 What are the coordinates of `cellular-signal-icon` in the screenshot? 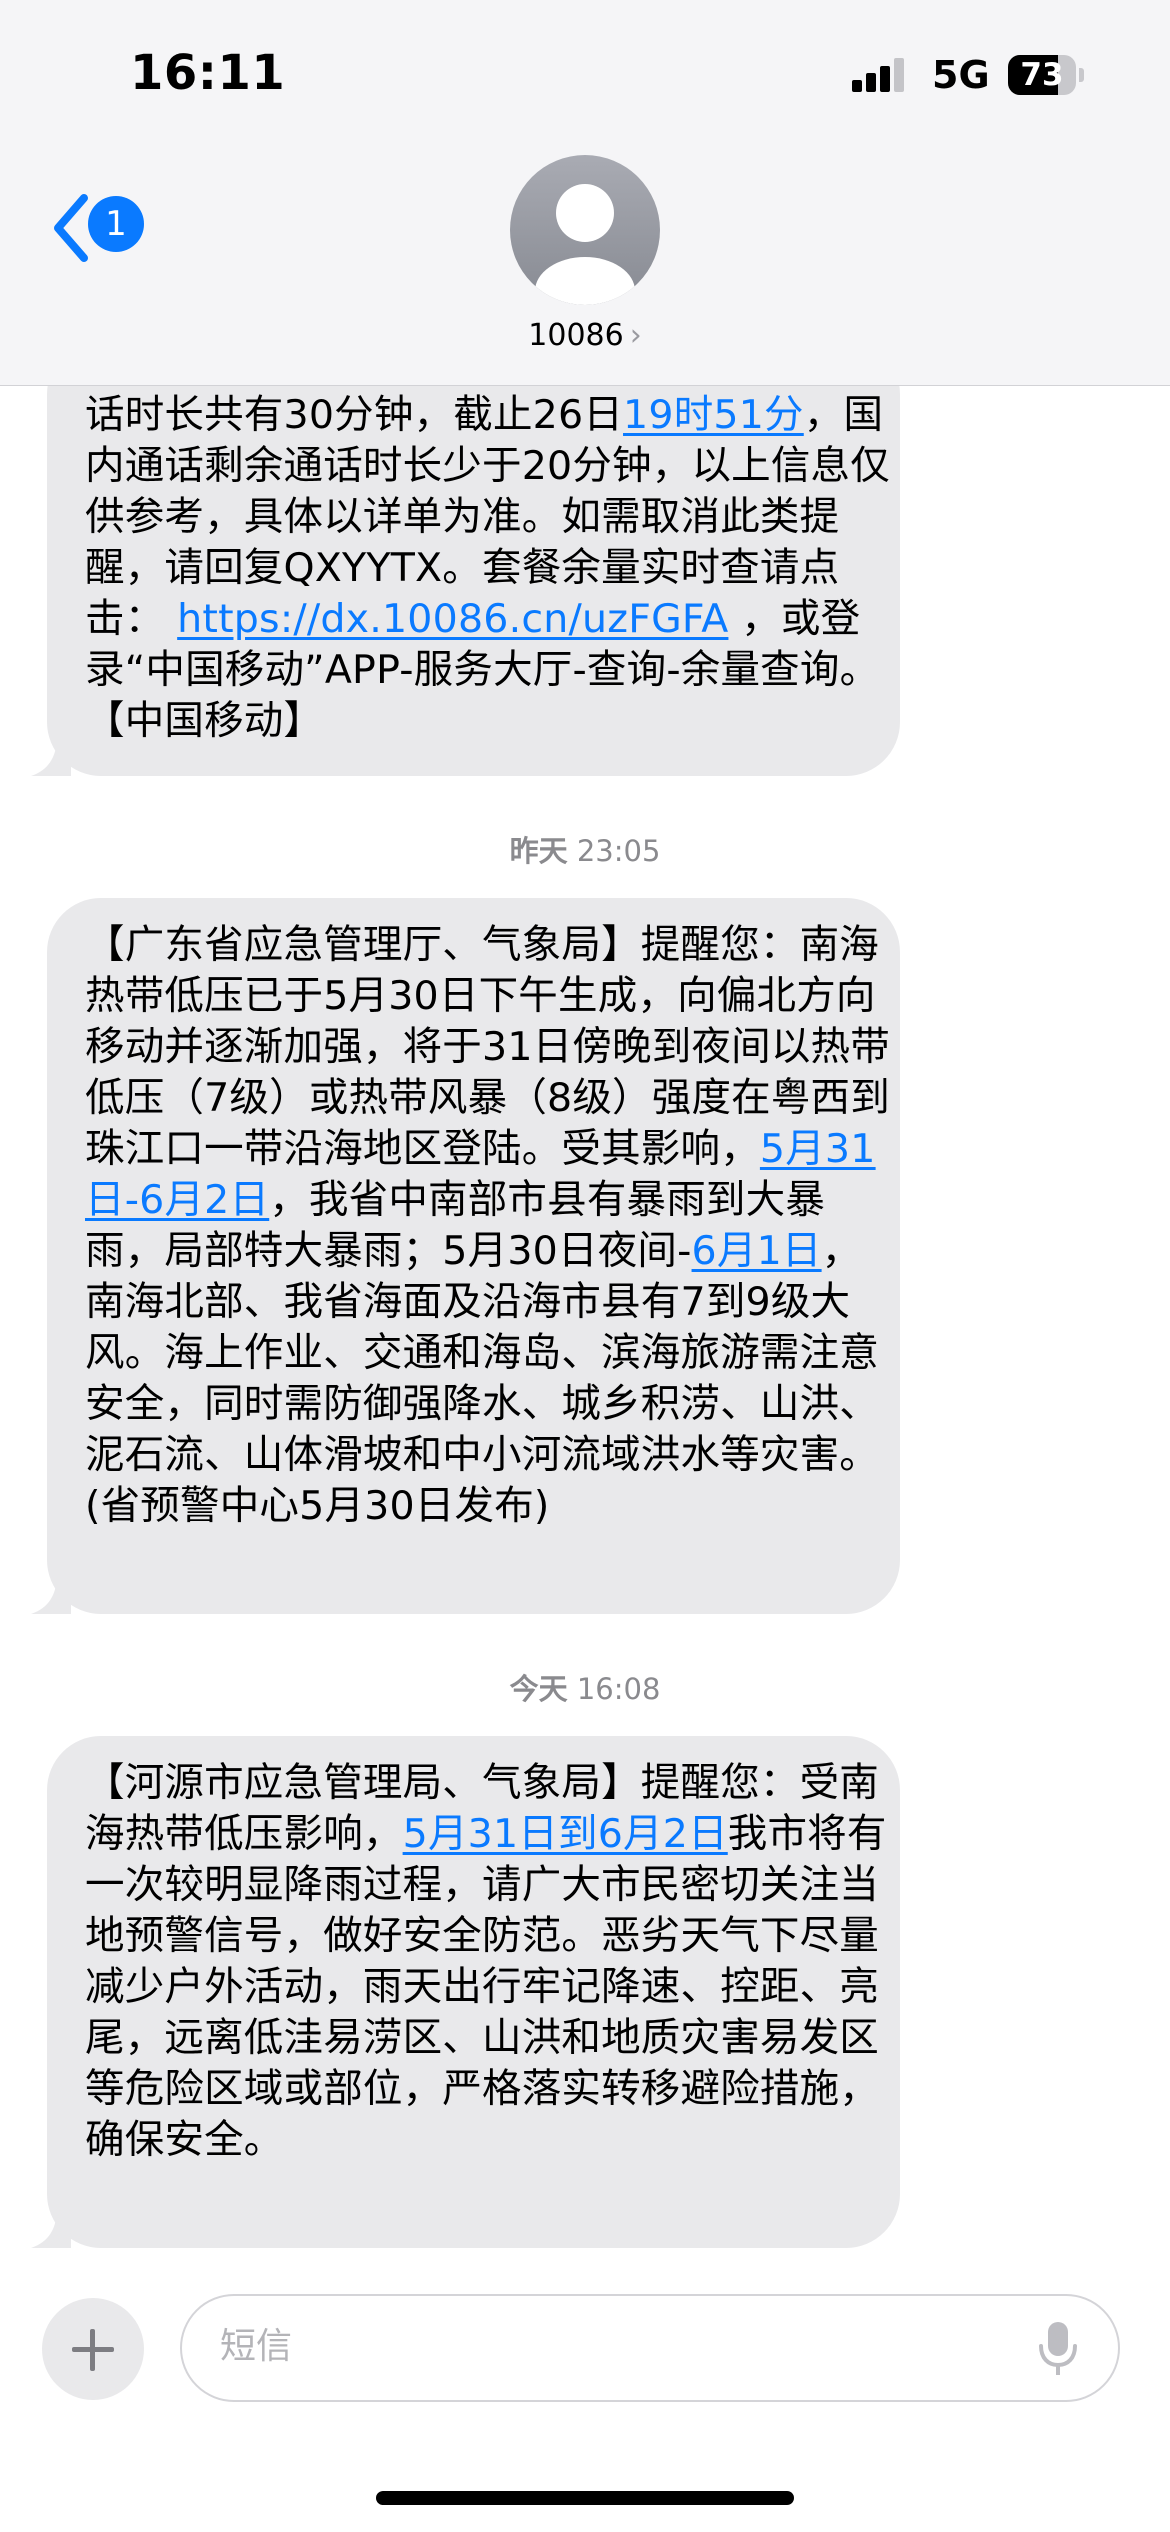 It's located at (878, 75).